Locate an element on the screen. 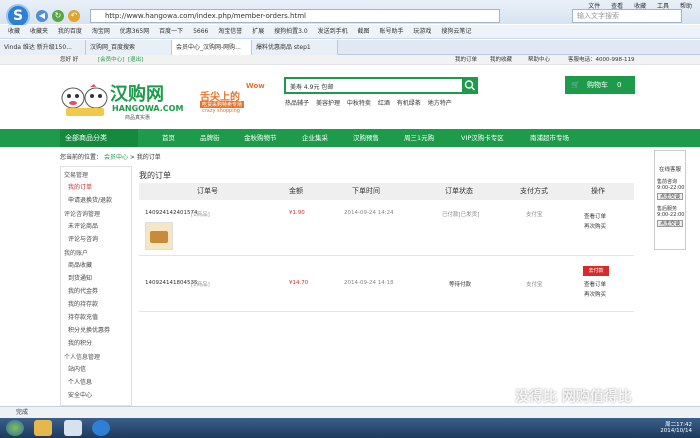 This screenshot has width=700, height=438. undo-icon: ↶ is located at coordinates (74, 16).